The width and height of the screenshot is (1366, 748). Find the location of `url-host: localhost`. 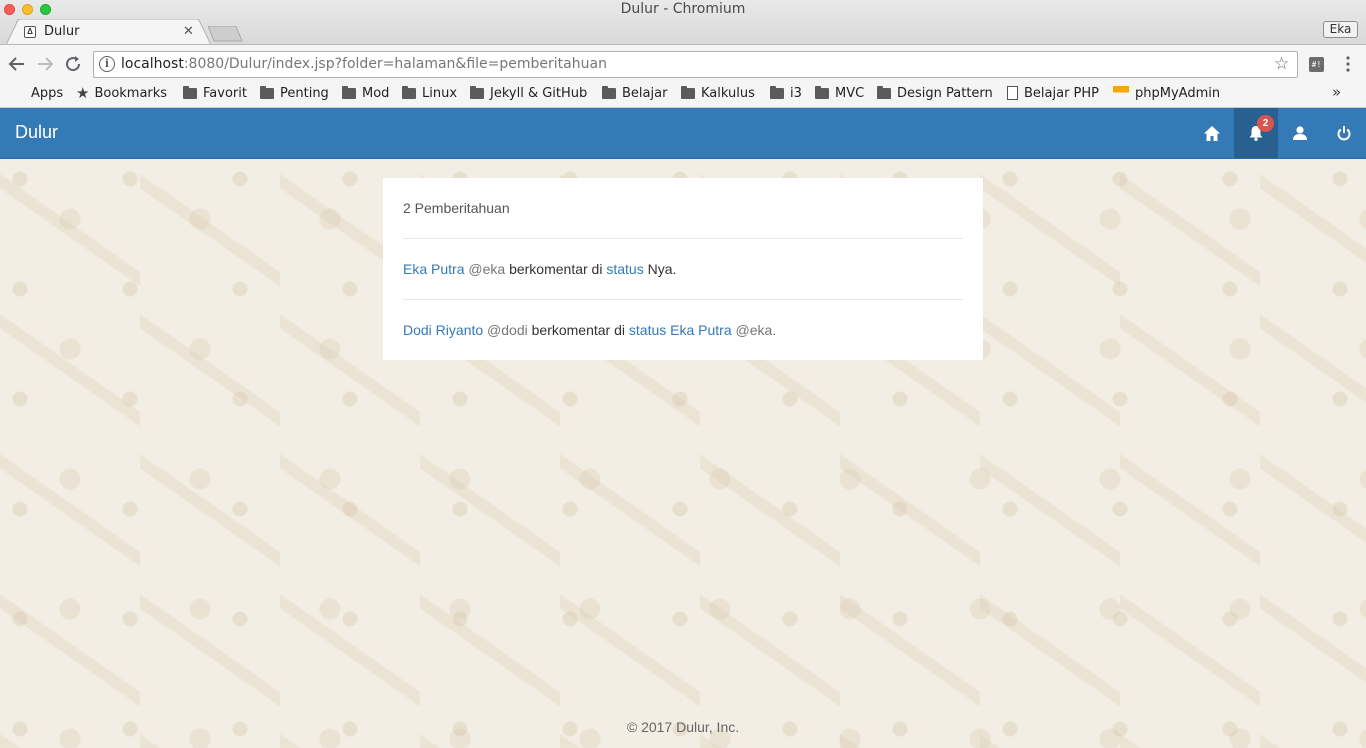

url-host: localhost is located at coordinates (152, 64).